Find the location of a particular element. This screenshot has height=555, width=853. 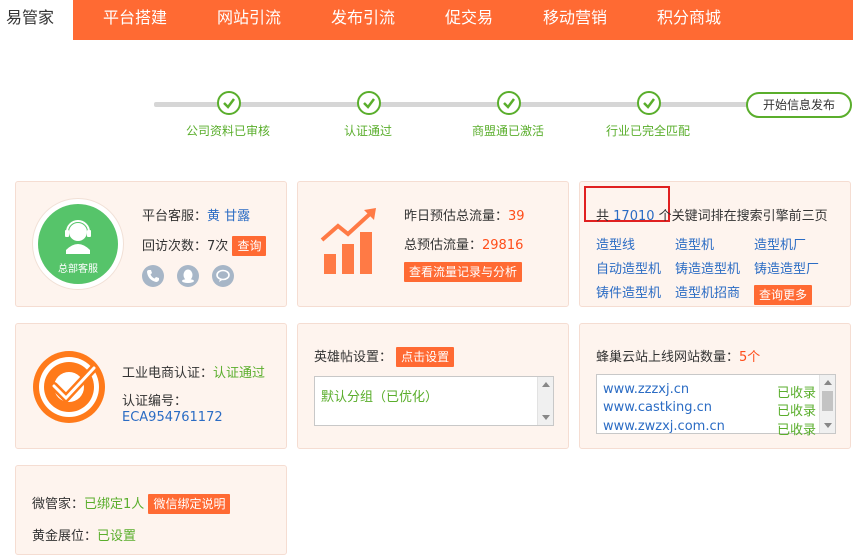

service-names: 黄 甘露 is located at coordinates (228, 216).